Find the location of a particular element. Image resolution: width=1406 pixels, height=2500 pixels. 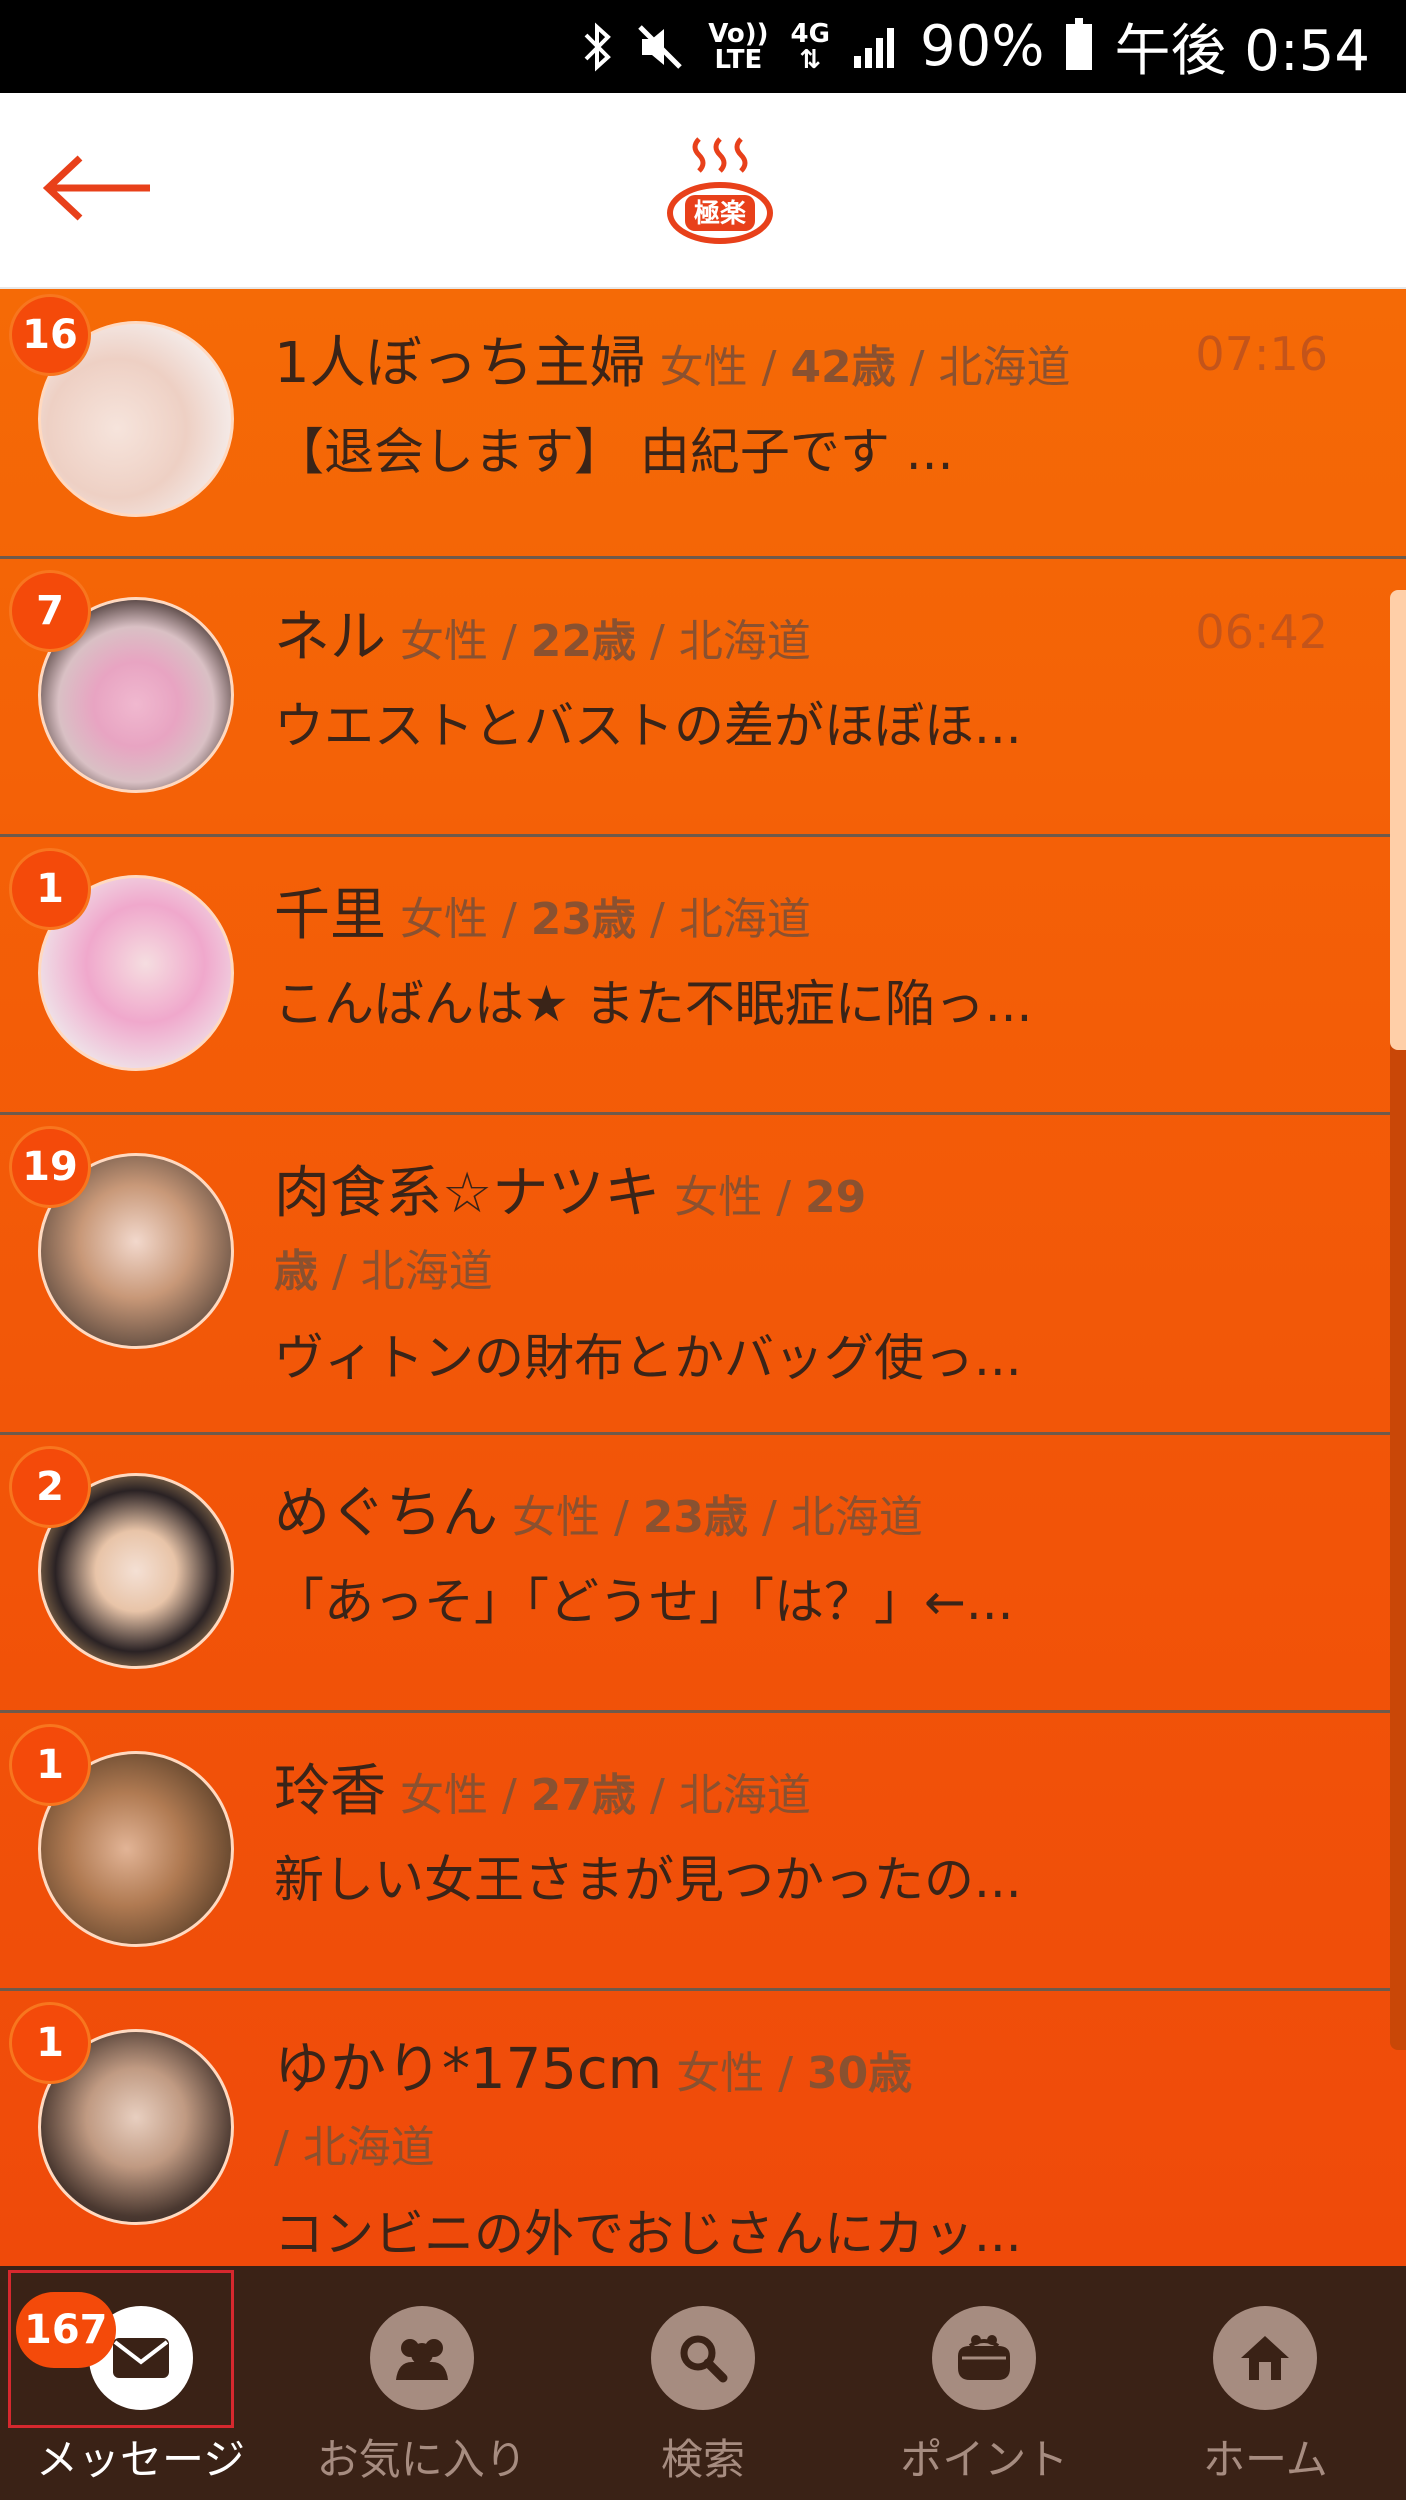

unread-badge: 19 is located at coordinates (50, 1167).